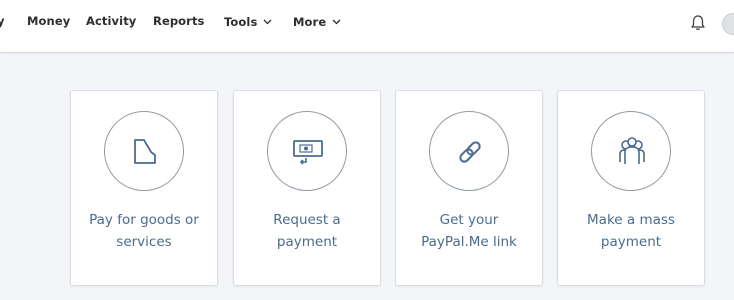 This screenshot has height=300, width=734. I want to click on nav-item-activity: Activity, so click(111, 21).